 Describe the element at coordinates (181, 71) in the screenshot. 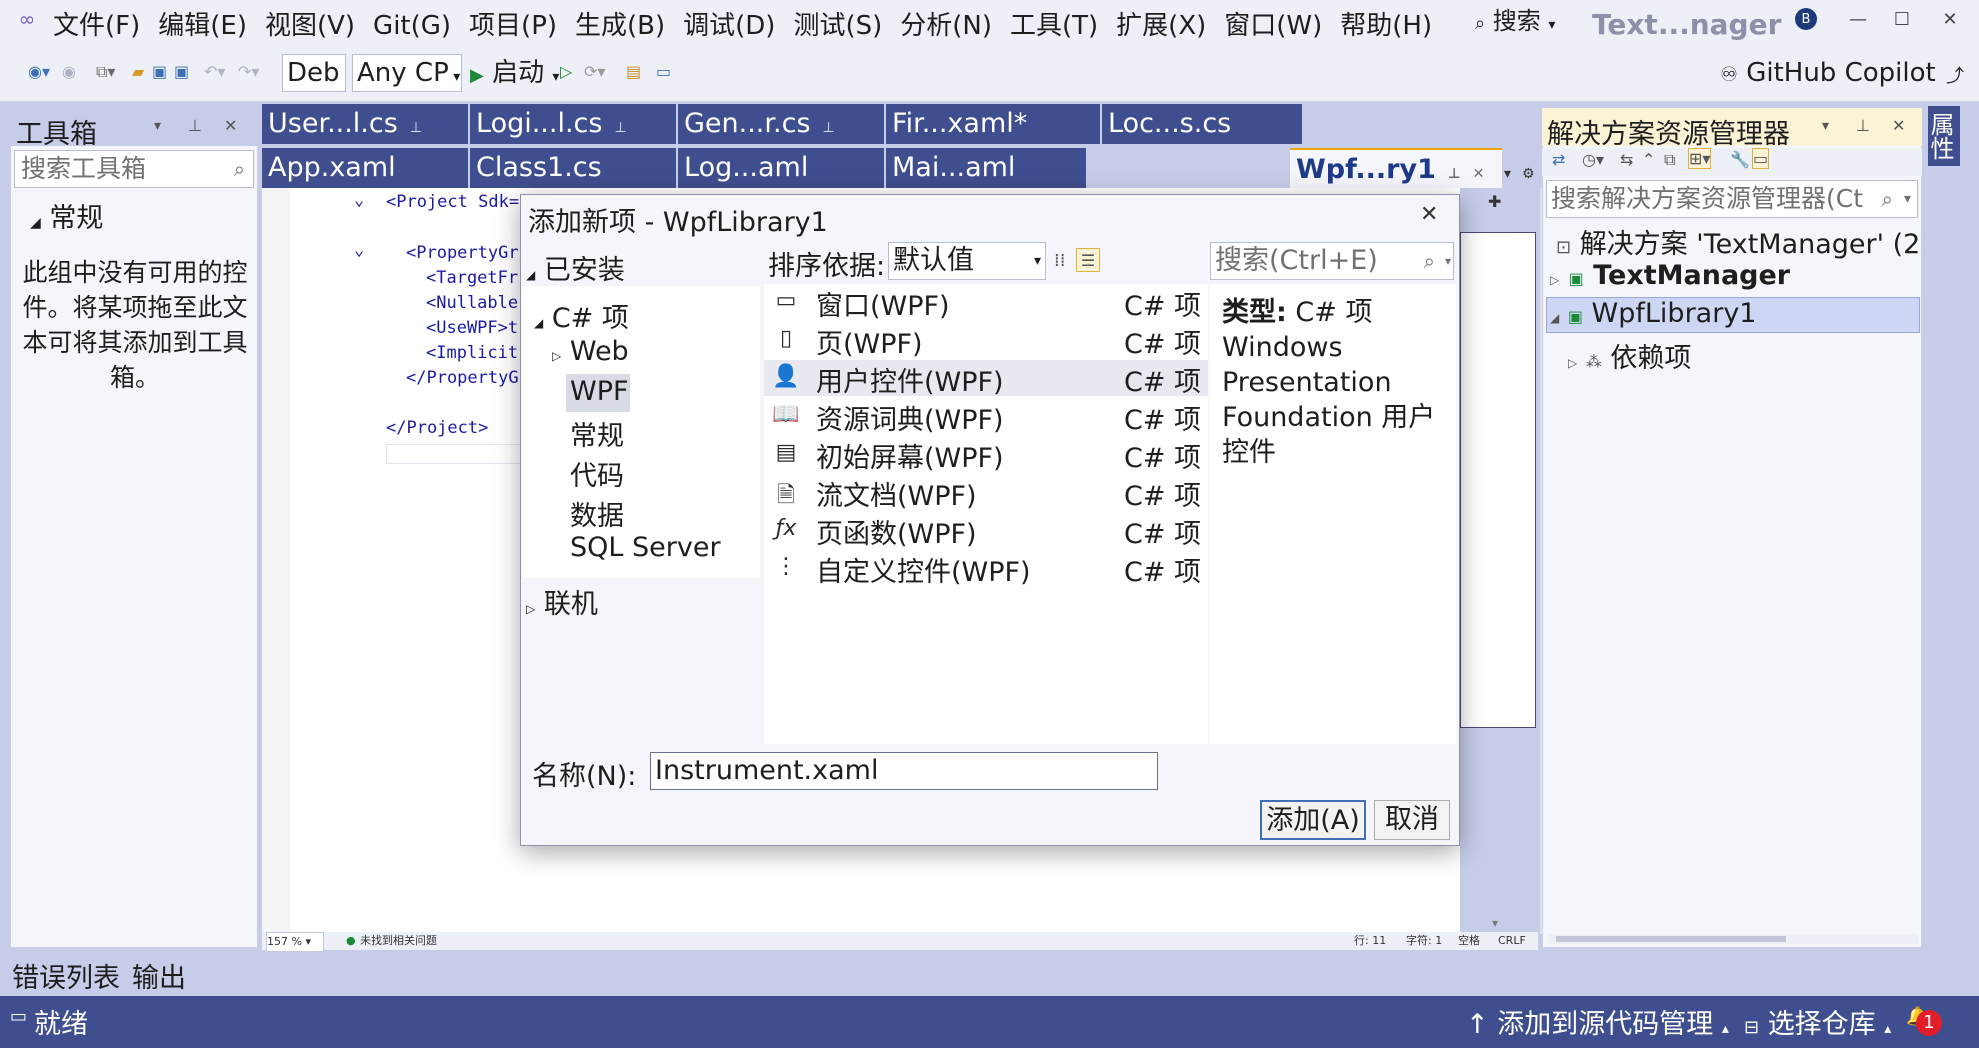

I see `save-all-icon: ▣` at that location.